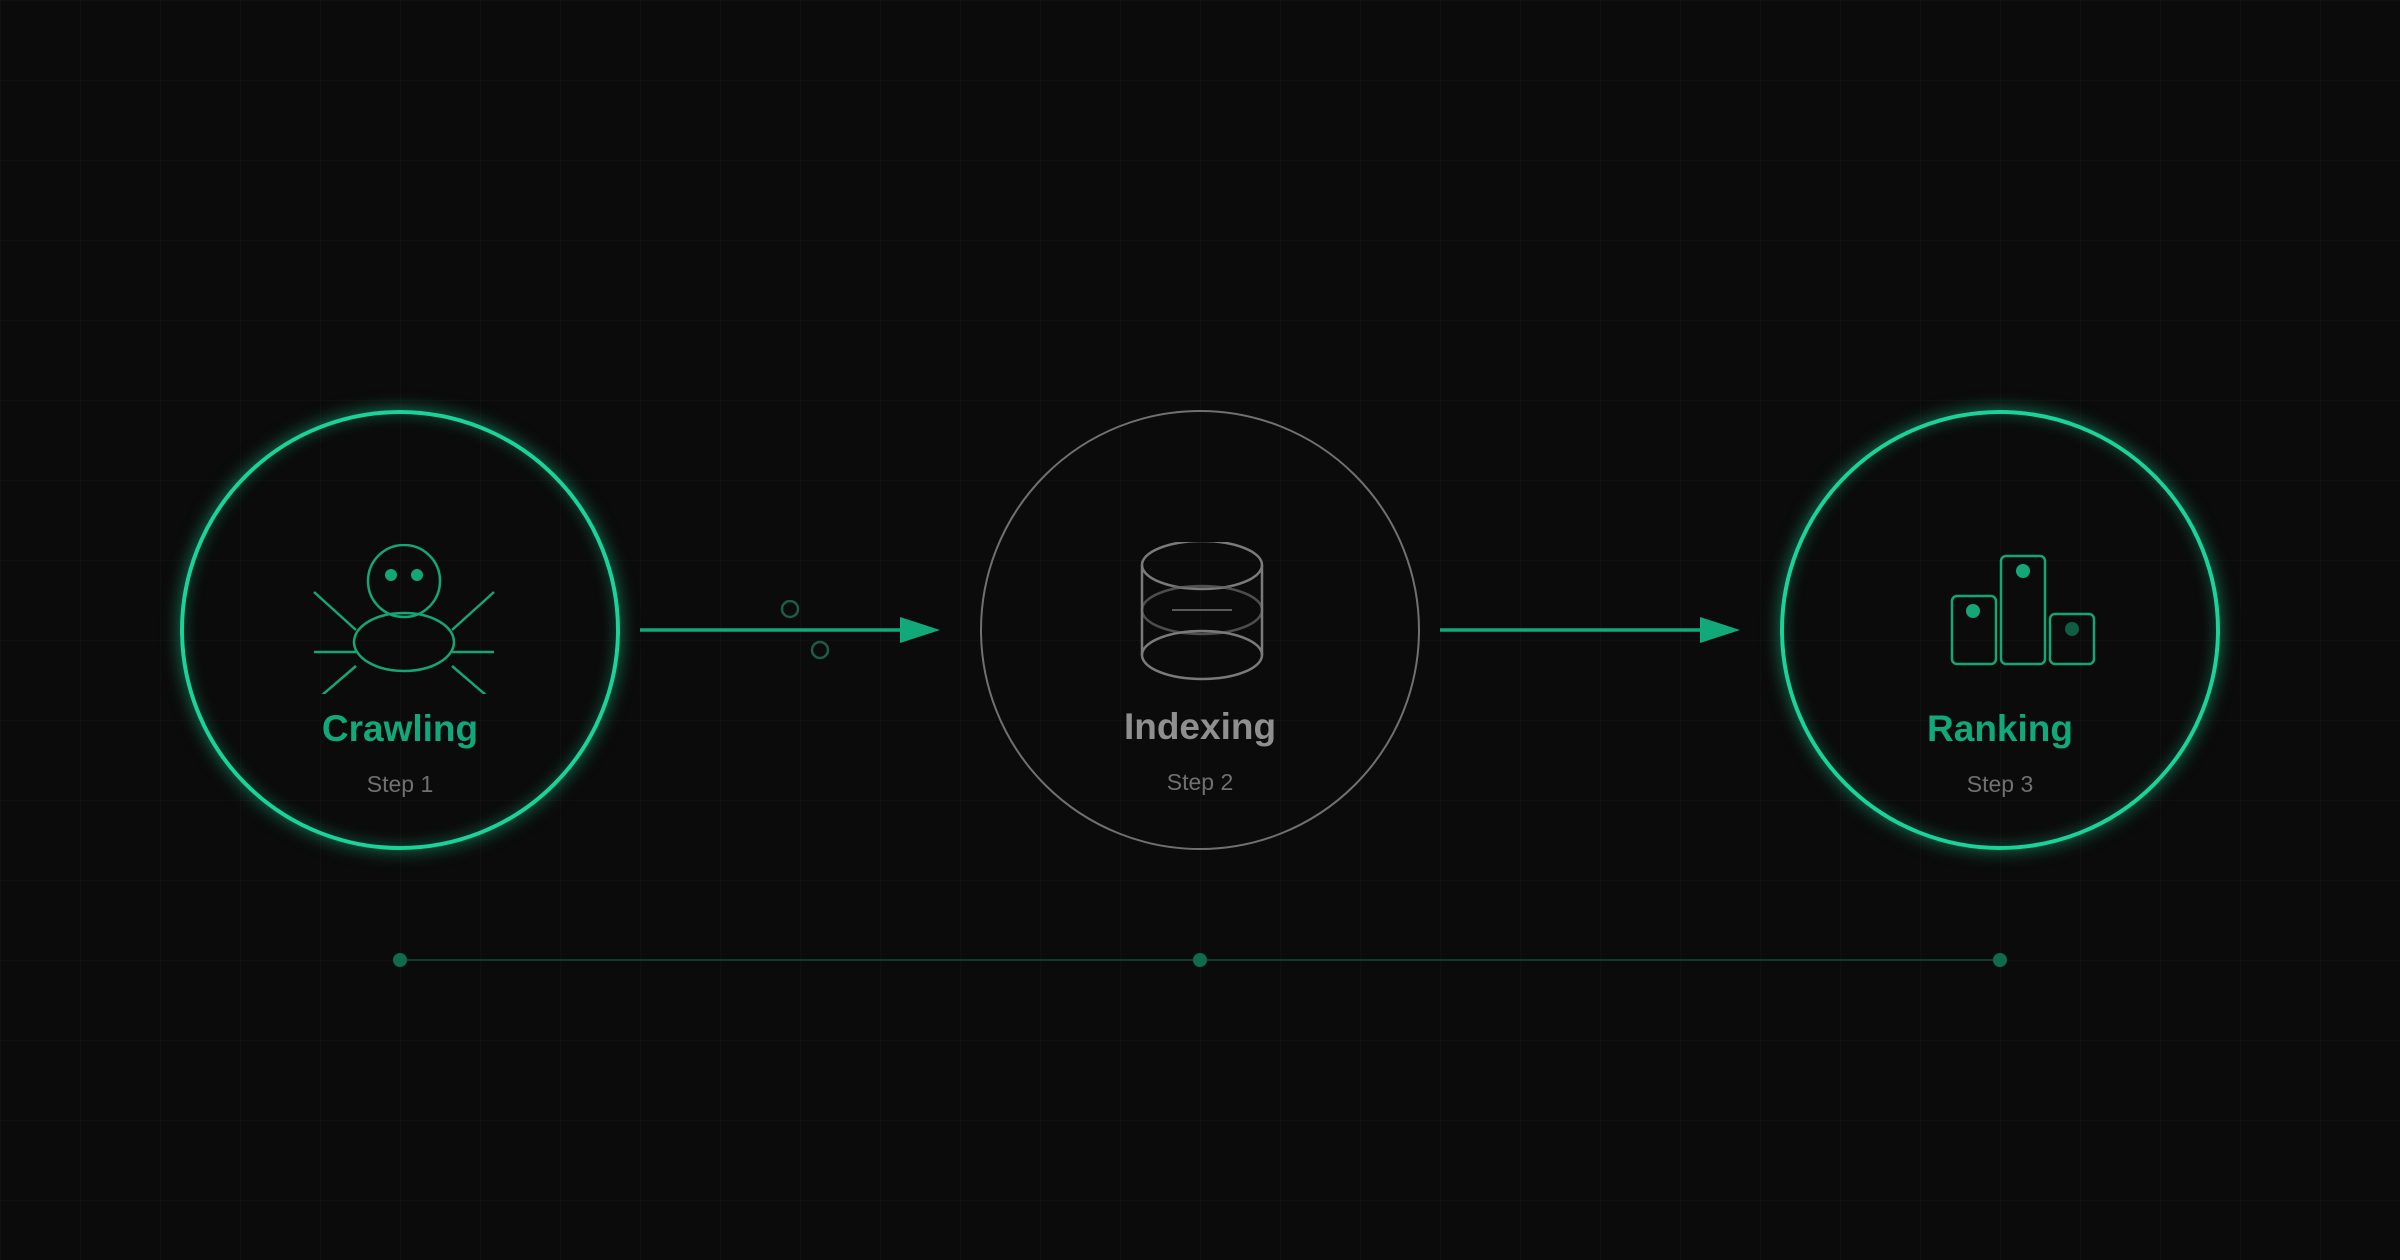 The height and width of the screenshot is (1260, 2400). I want to click on step-title: Crawling, so click(400, 728).